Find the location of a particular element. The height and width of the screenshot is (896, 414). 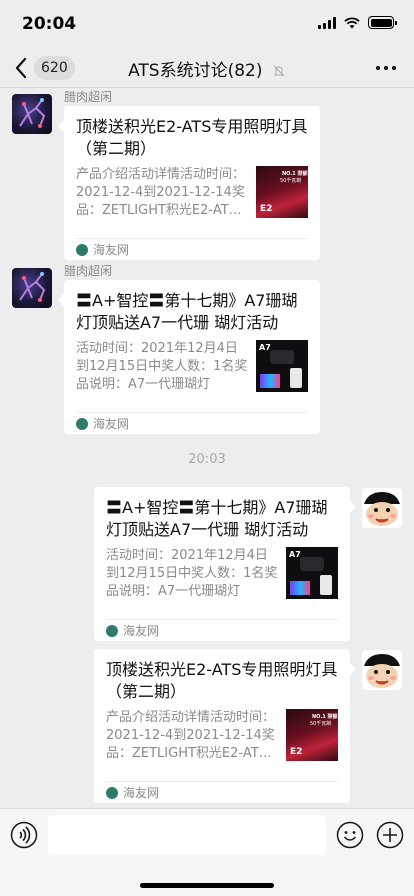

chat-nav-bar: 620 ATS系统讨论(82) is located at coordinates (207, 68).